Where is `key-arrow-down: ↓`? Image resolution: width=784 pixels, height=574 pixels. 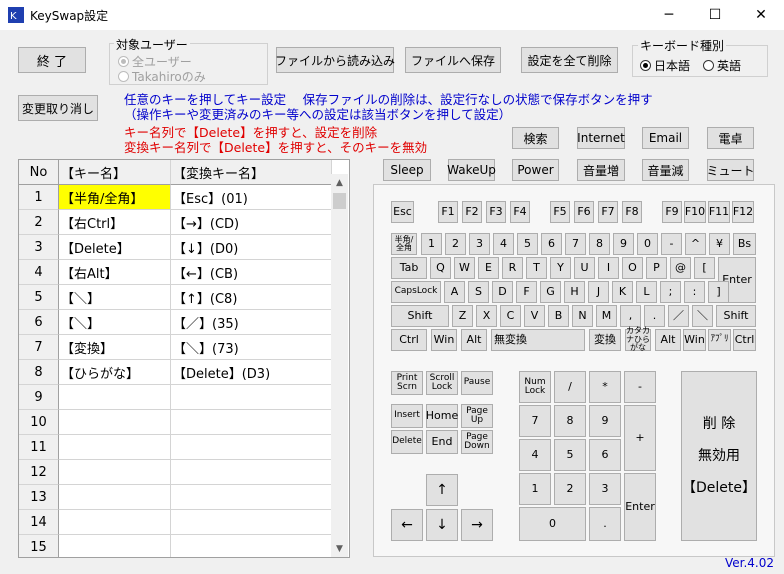
key-arrow-down: ↓ is located at coordinates (442, 525).